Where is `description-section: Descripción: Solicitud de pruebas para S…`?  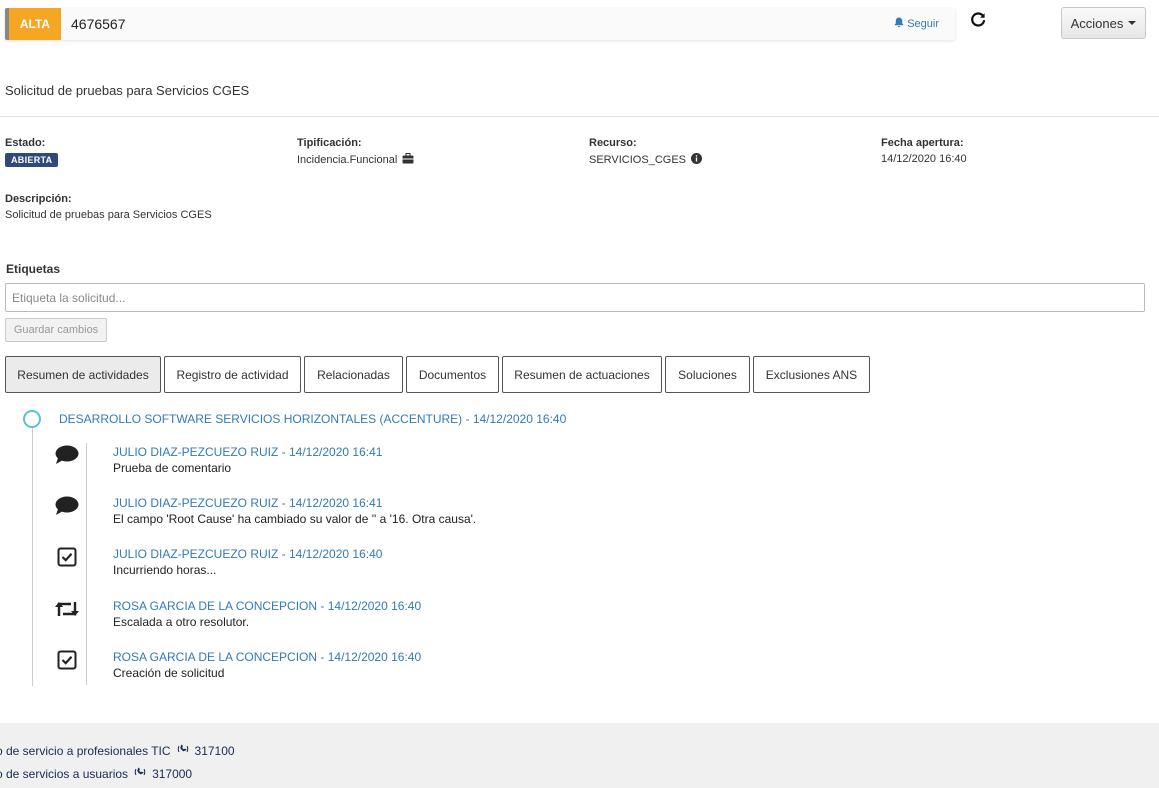
description-section: Descripción: Solicitud de pruebas para S… is located at coordinates (108, 207).